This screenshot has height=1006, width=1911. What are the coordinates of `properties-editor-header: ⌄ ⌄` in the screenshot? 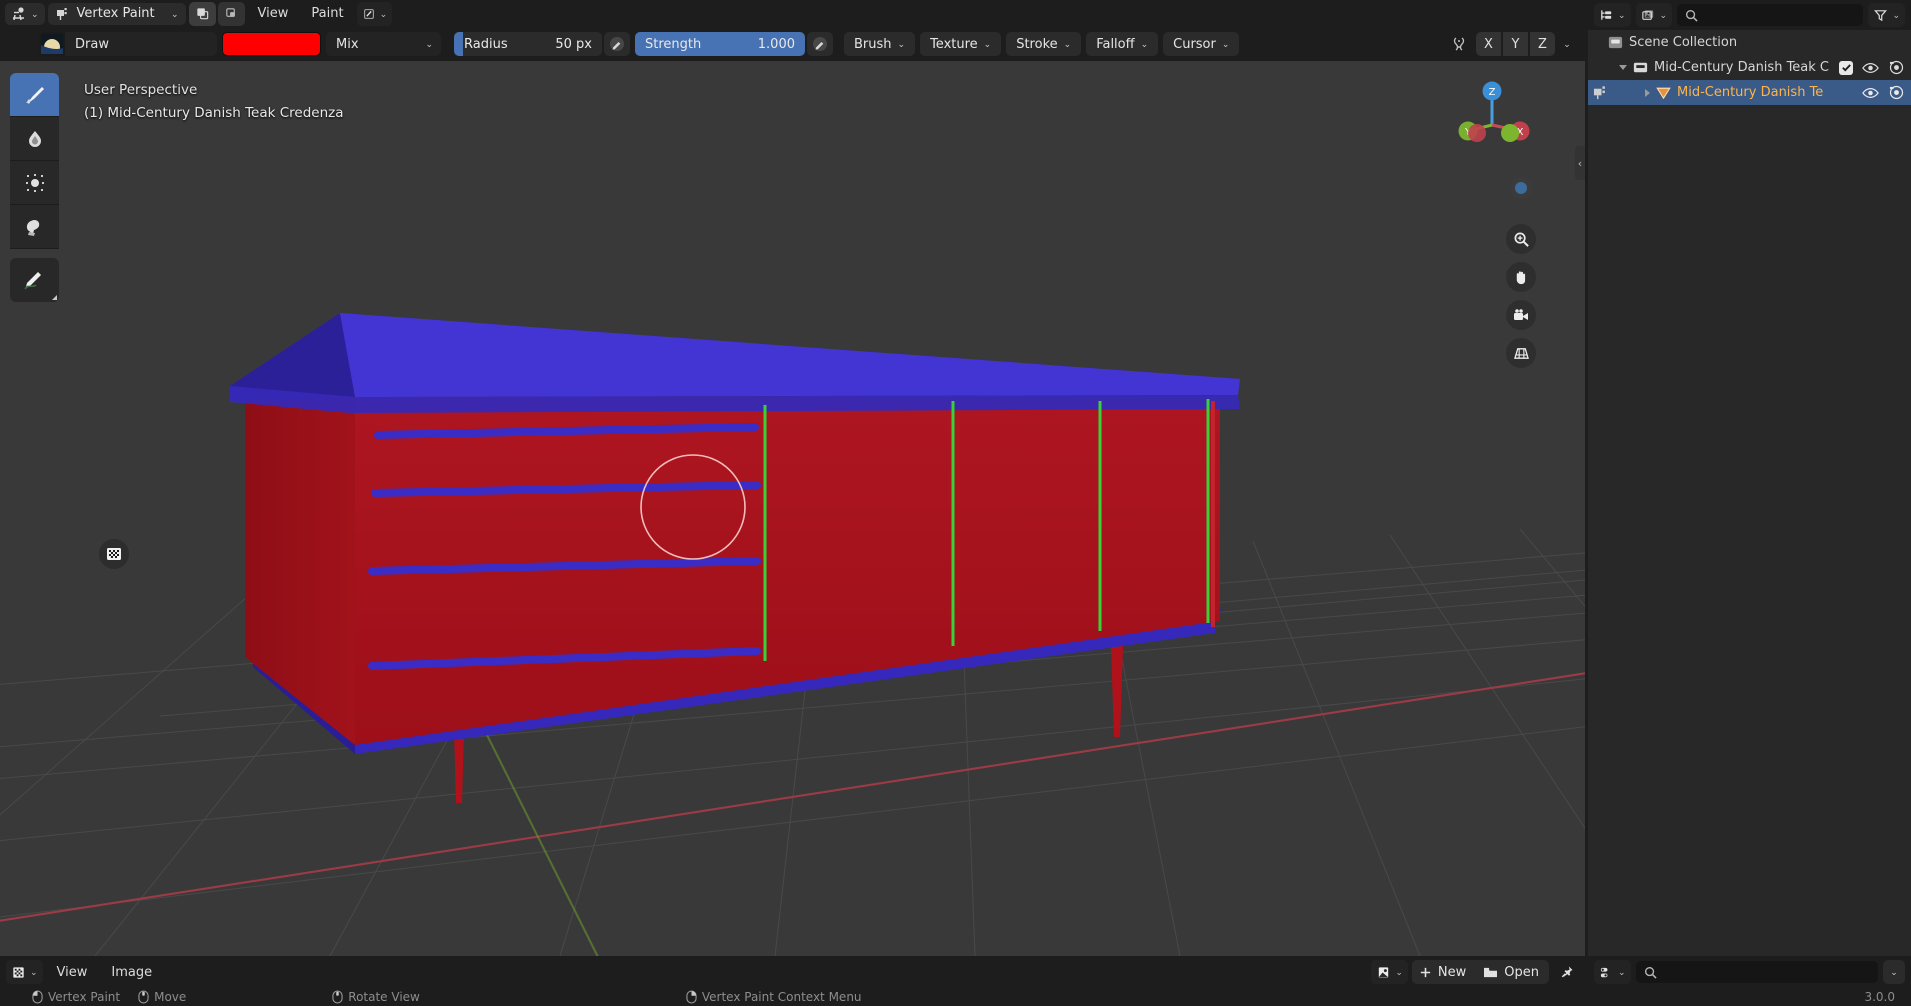 It's located at (1749, 972).